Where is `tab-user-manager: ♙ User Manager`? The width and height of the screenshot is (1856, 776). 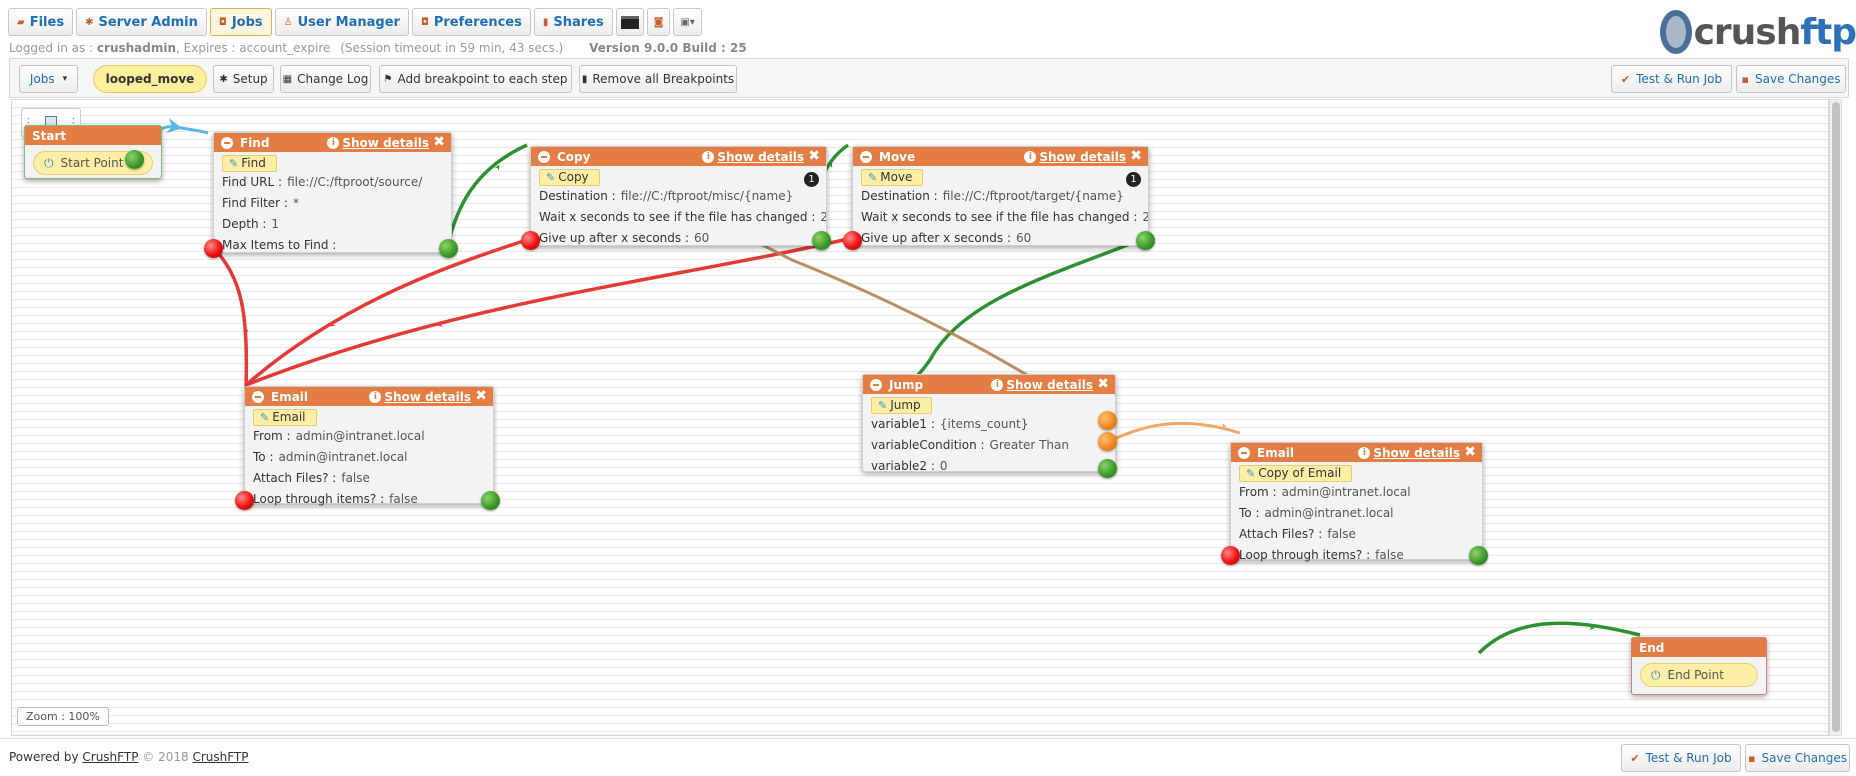 tab-user-manager: ♙ User Manager is located at coordinates (341, 22).